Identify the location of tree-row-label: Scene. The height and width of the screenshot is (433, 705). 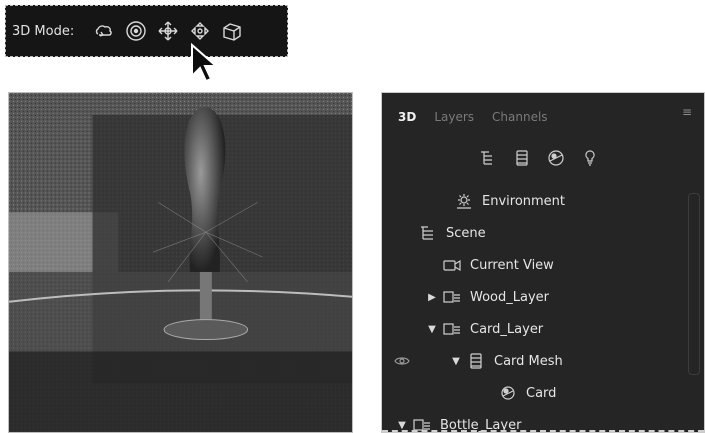
(466, 233).